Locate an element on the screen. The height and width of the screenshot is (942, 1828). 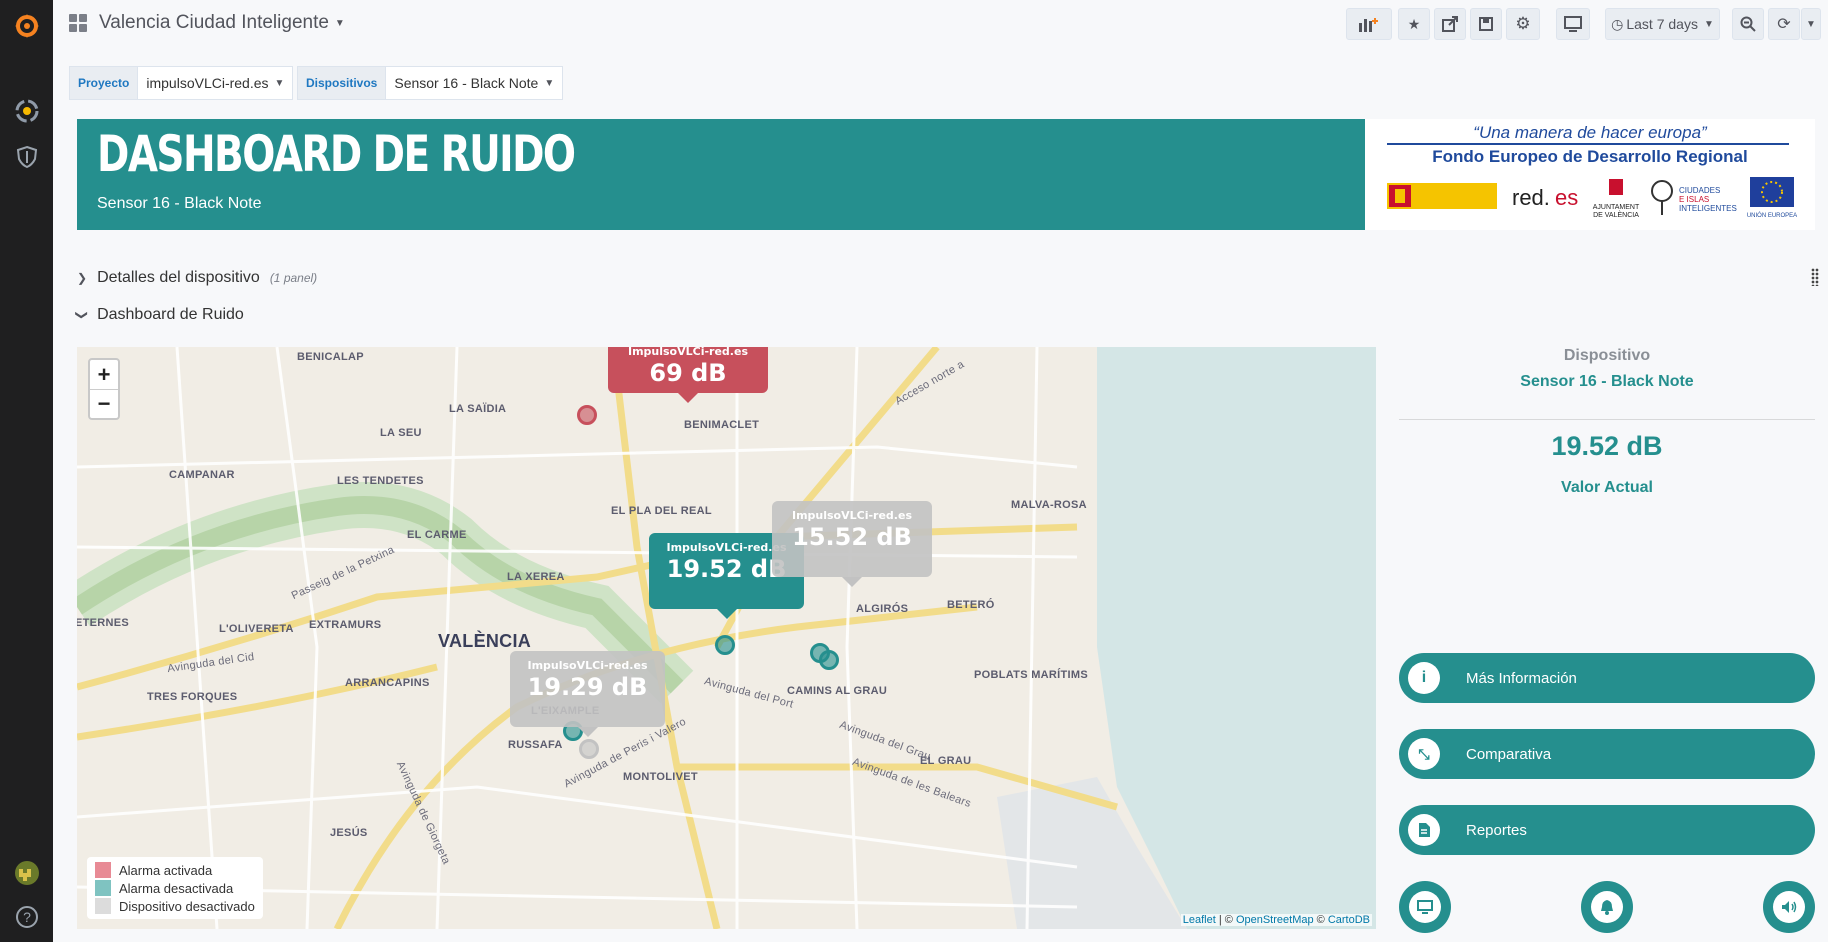
osm-link: OpenStreetMap is located at coordinates (1275, 920).